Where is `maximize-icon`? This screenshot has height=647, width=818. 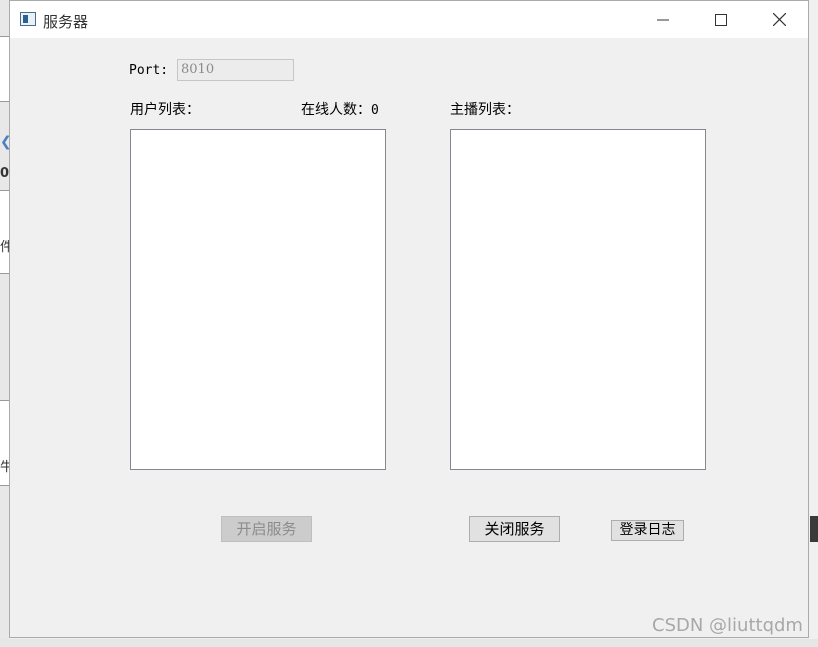
maximize-icon is located at coordinates (721, 19).